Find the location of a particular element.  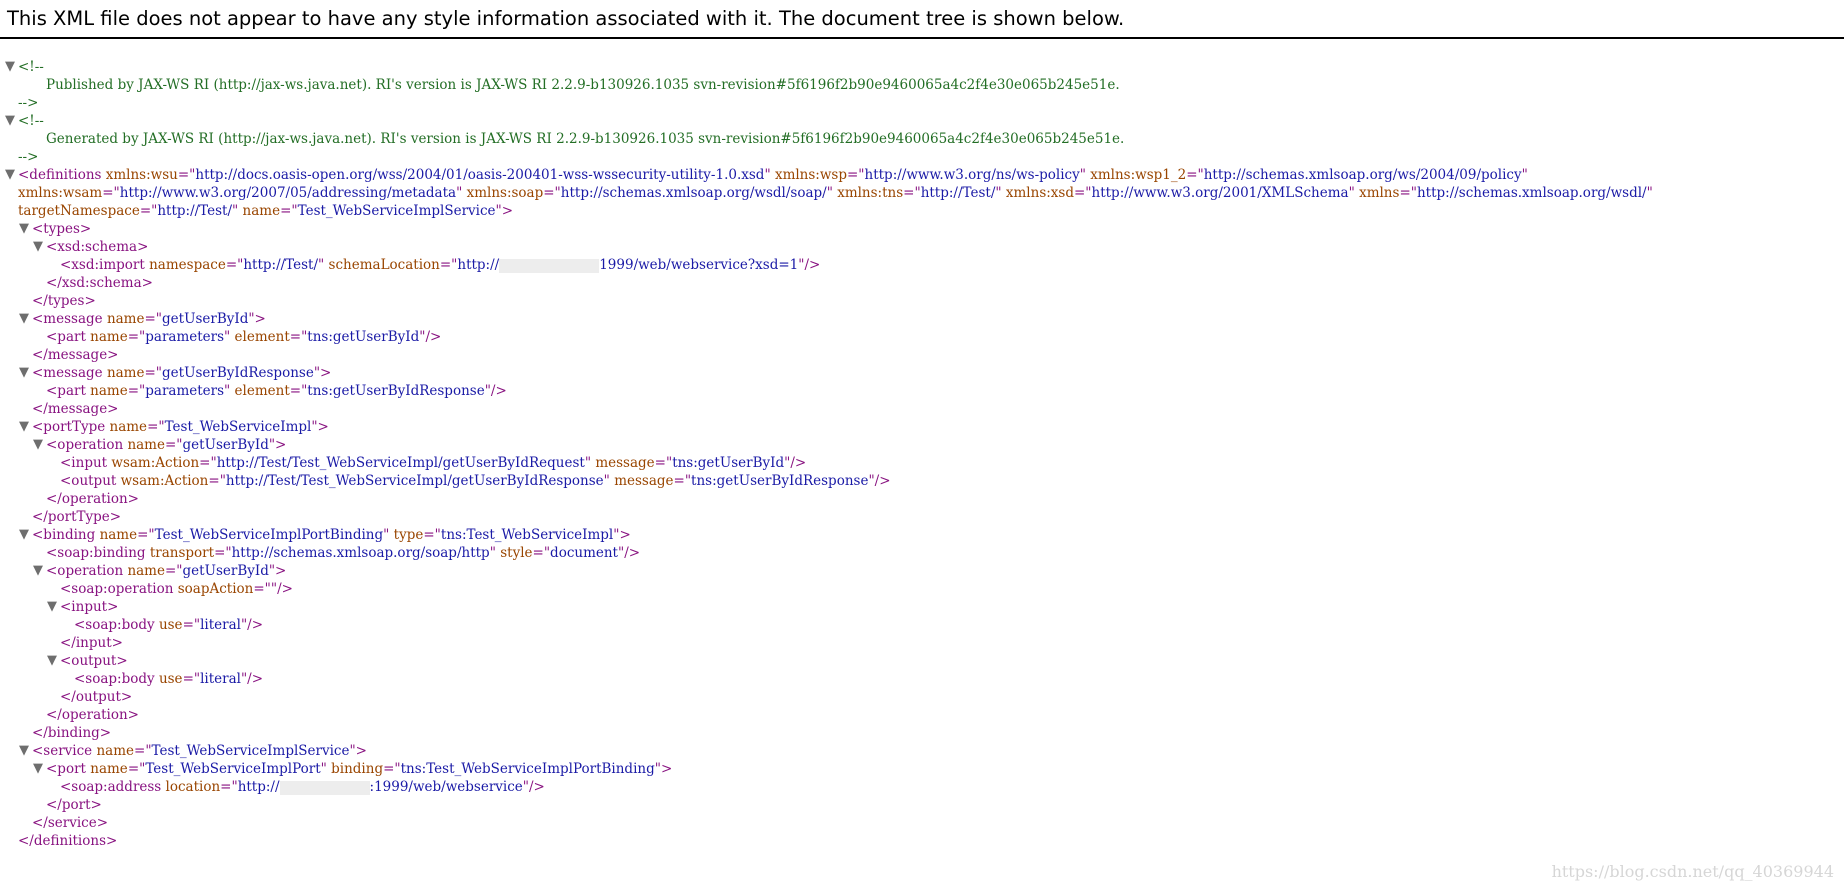

xml-line-content: <!-- is located at coordinates (31, 121).